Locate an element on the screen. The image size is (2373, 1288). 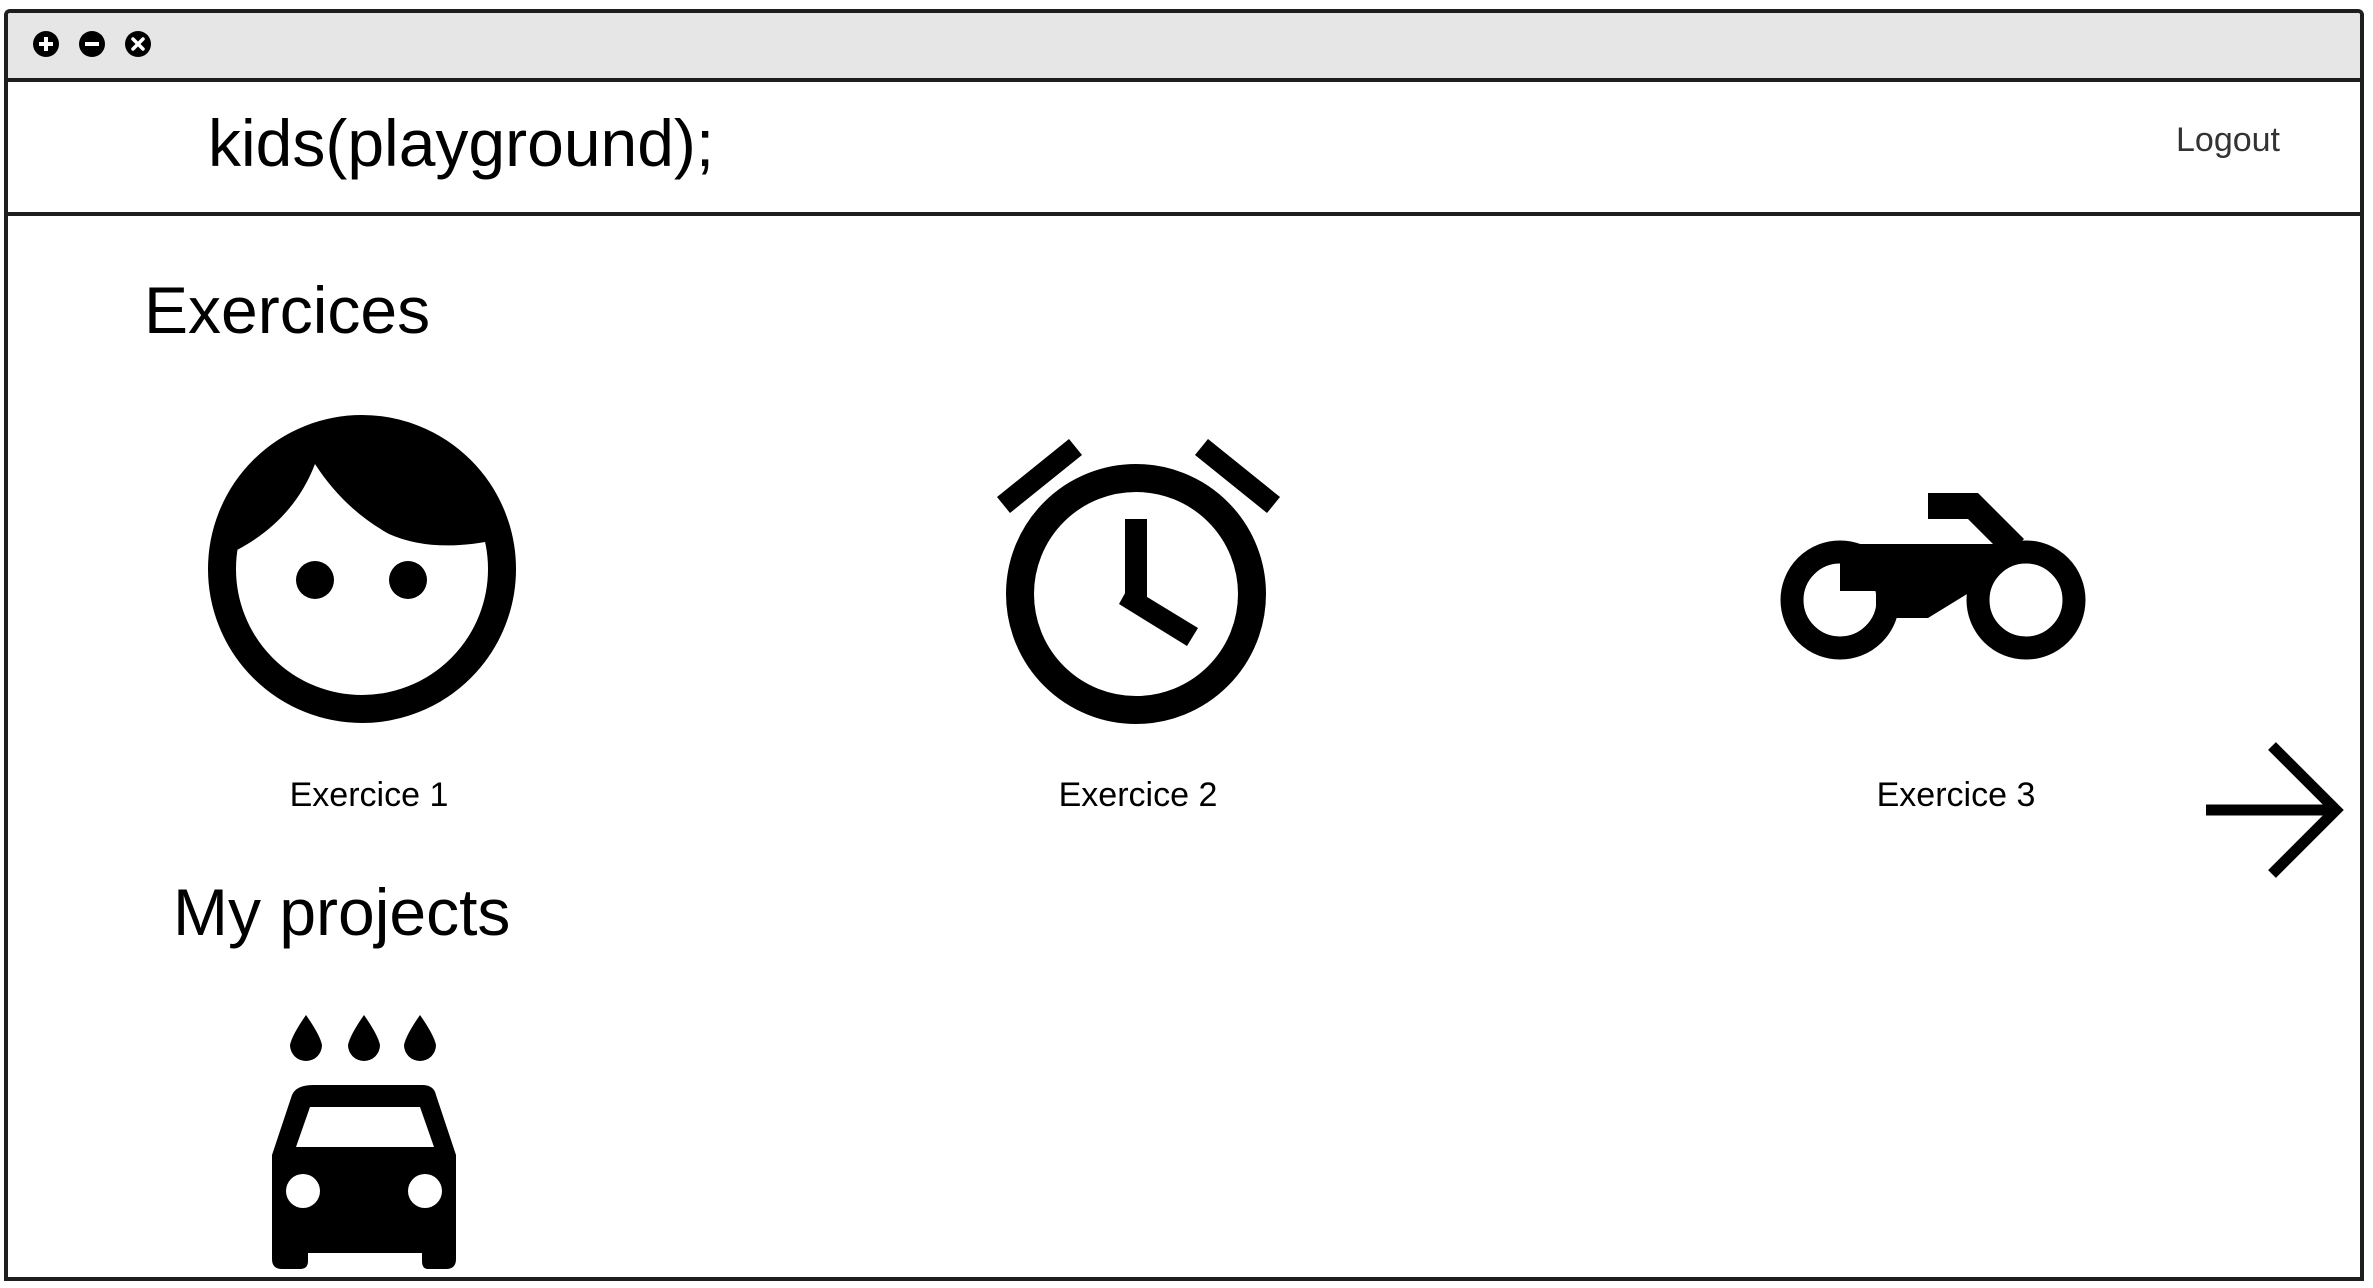
logout-link: Logout is located at coordinates (2228, 140).